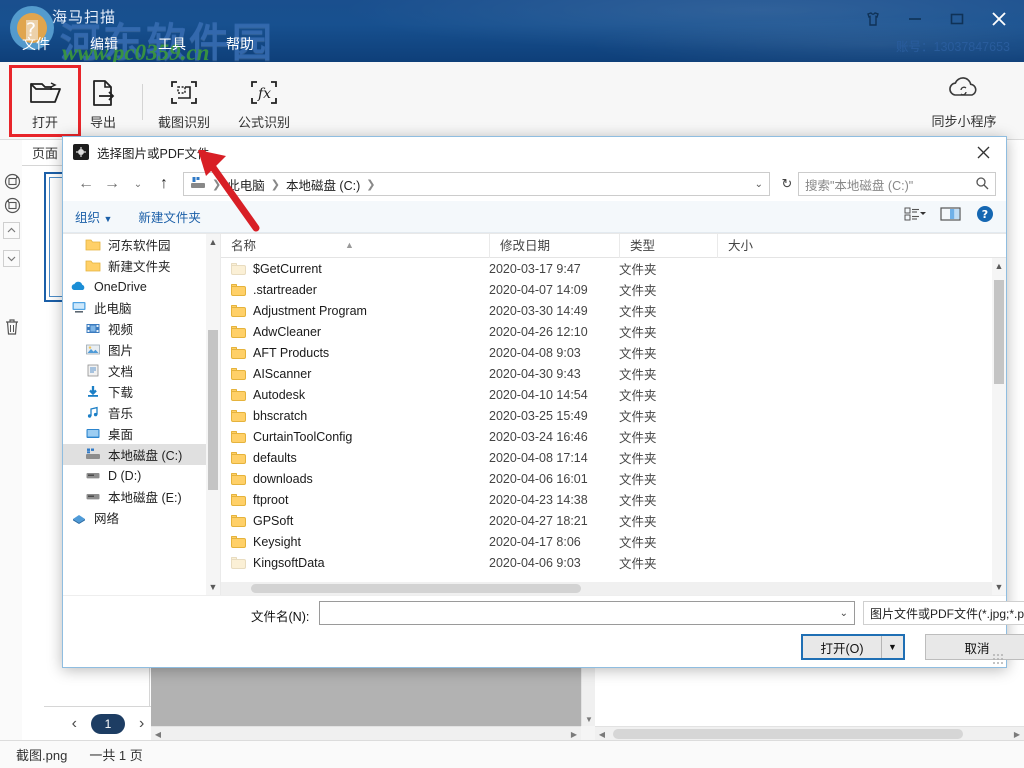  Describe the element at coordinates (983, 152) in the screenshot. I see `dialog-close-button` at that location.